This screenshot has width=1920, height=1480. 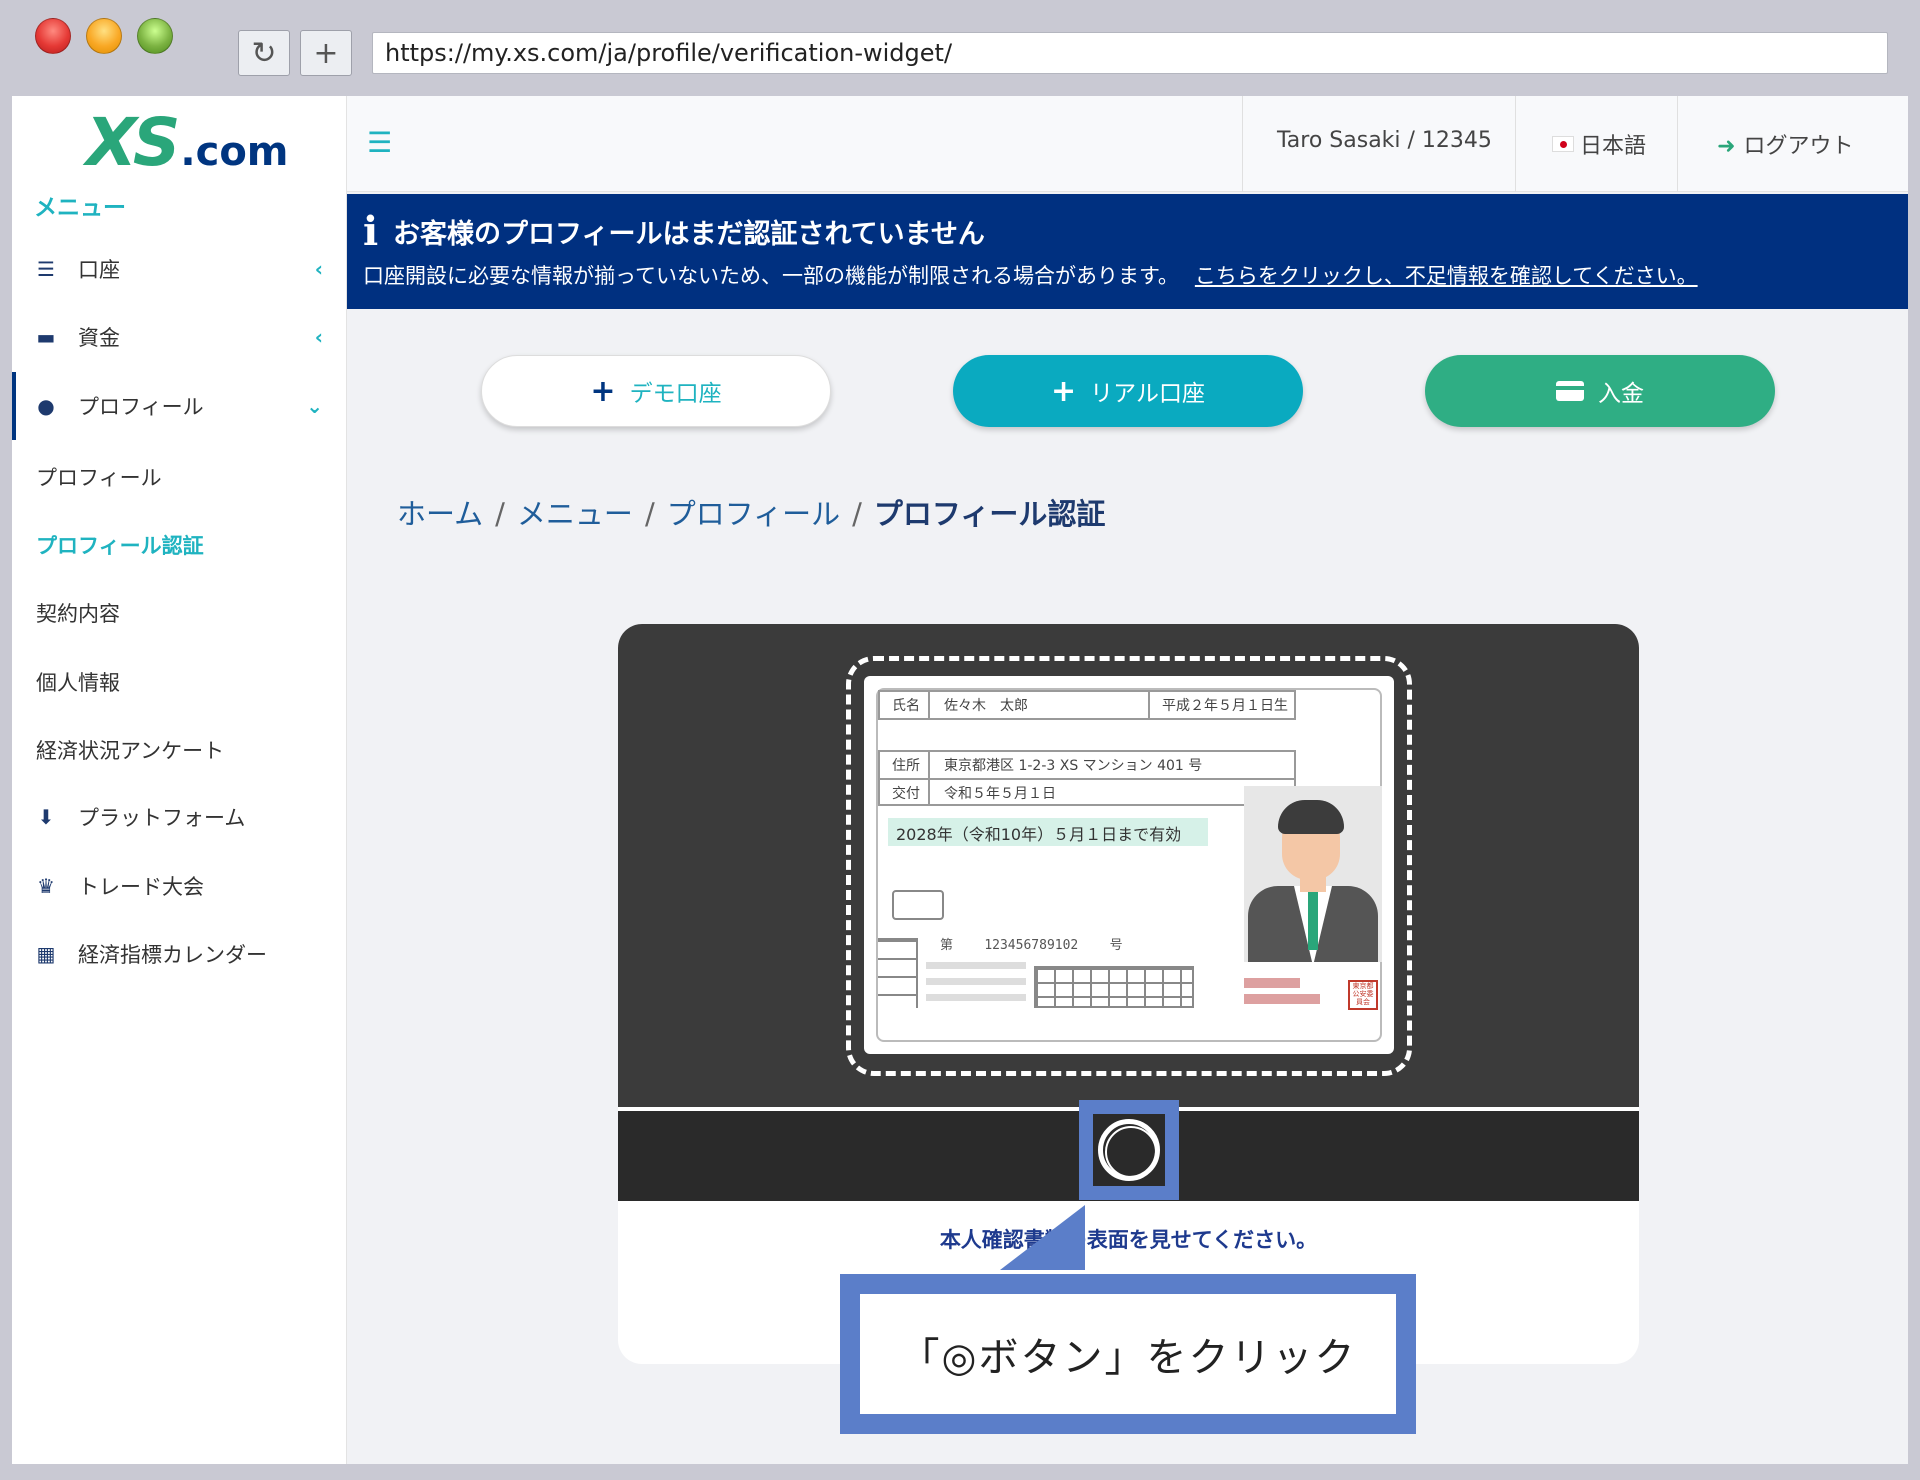 I want to click on instruction-text: 本人確認書類の表面を見せてください。, so click(x=1128, y=1240).